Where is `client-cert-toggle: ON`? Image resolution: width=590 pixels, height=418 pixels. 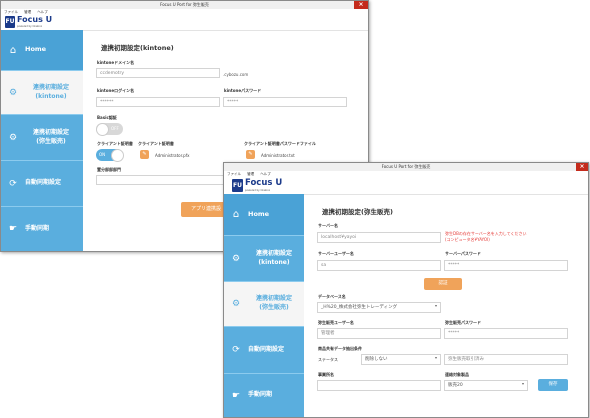
client-cert-toggle: ON is located at coordinates (110, 155).